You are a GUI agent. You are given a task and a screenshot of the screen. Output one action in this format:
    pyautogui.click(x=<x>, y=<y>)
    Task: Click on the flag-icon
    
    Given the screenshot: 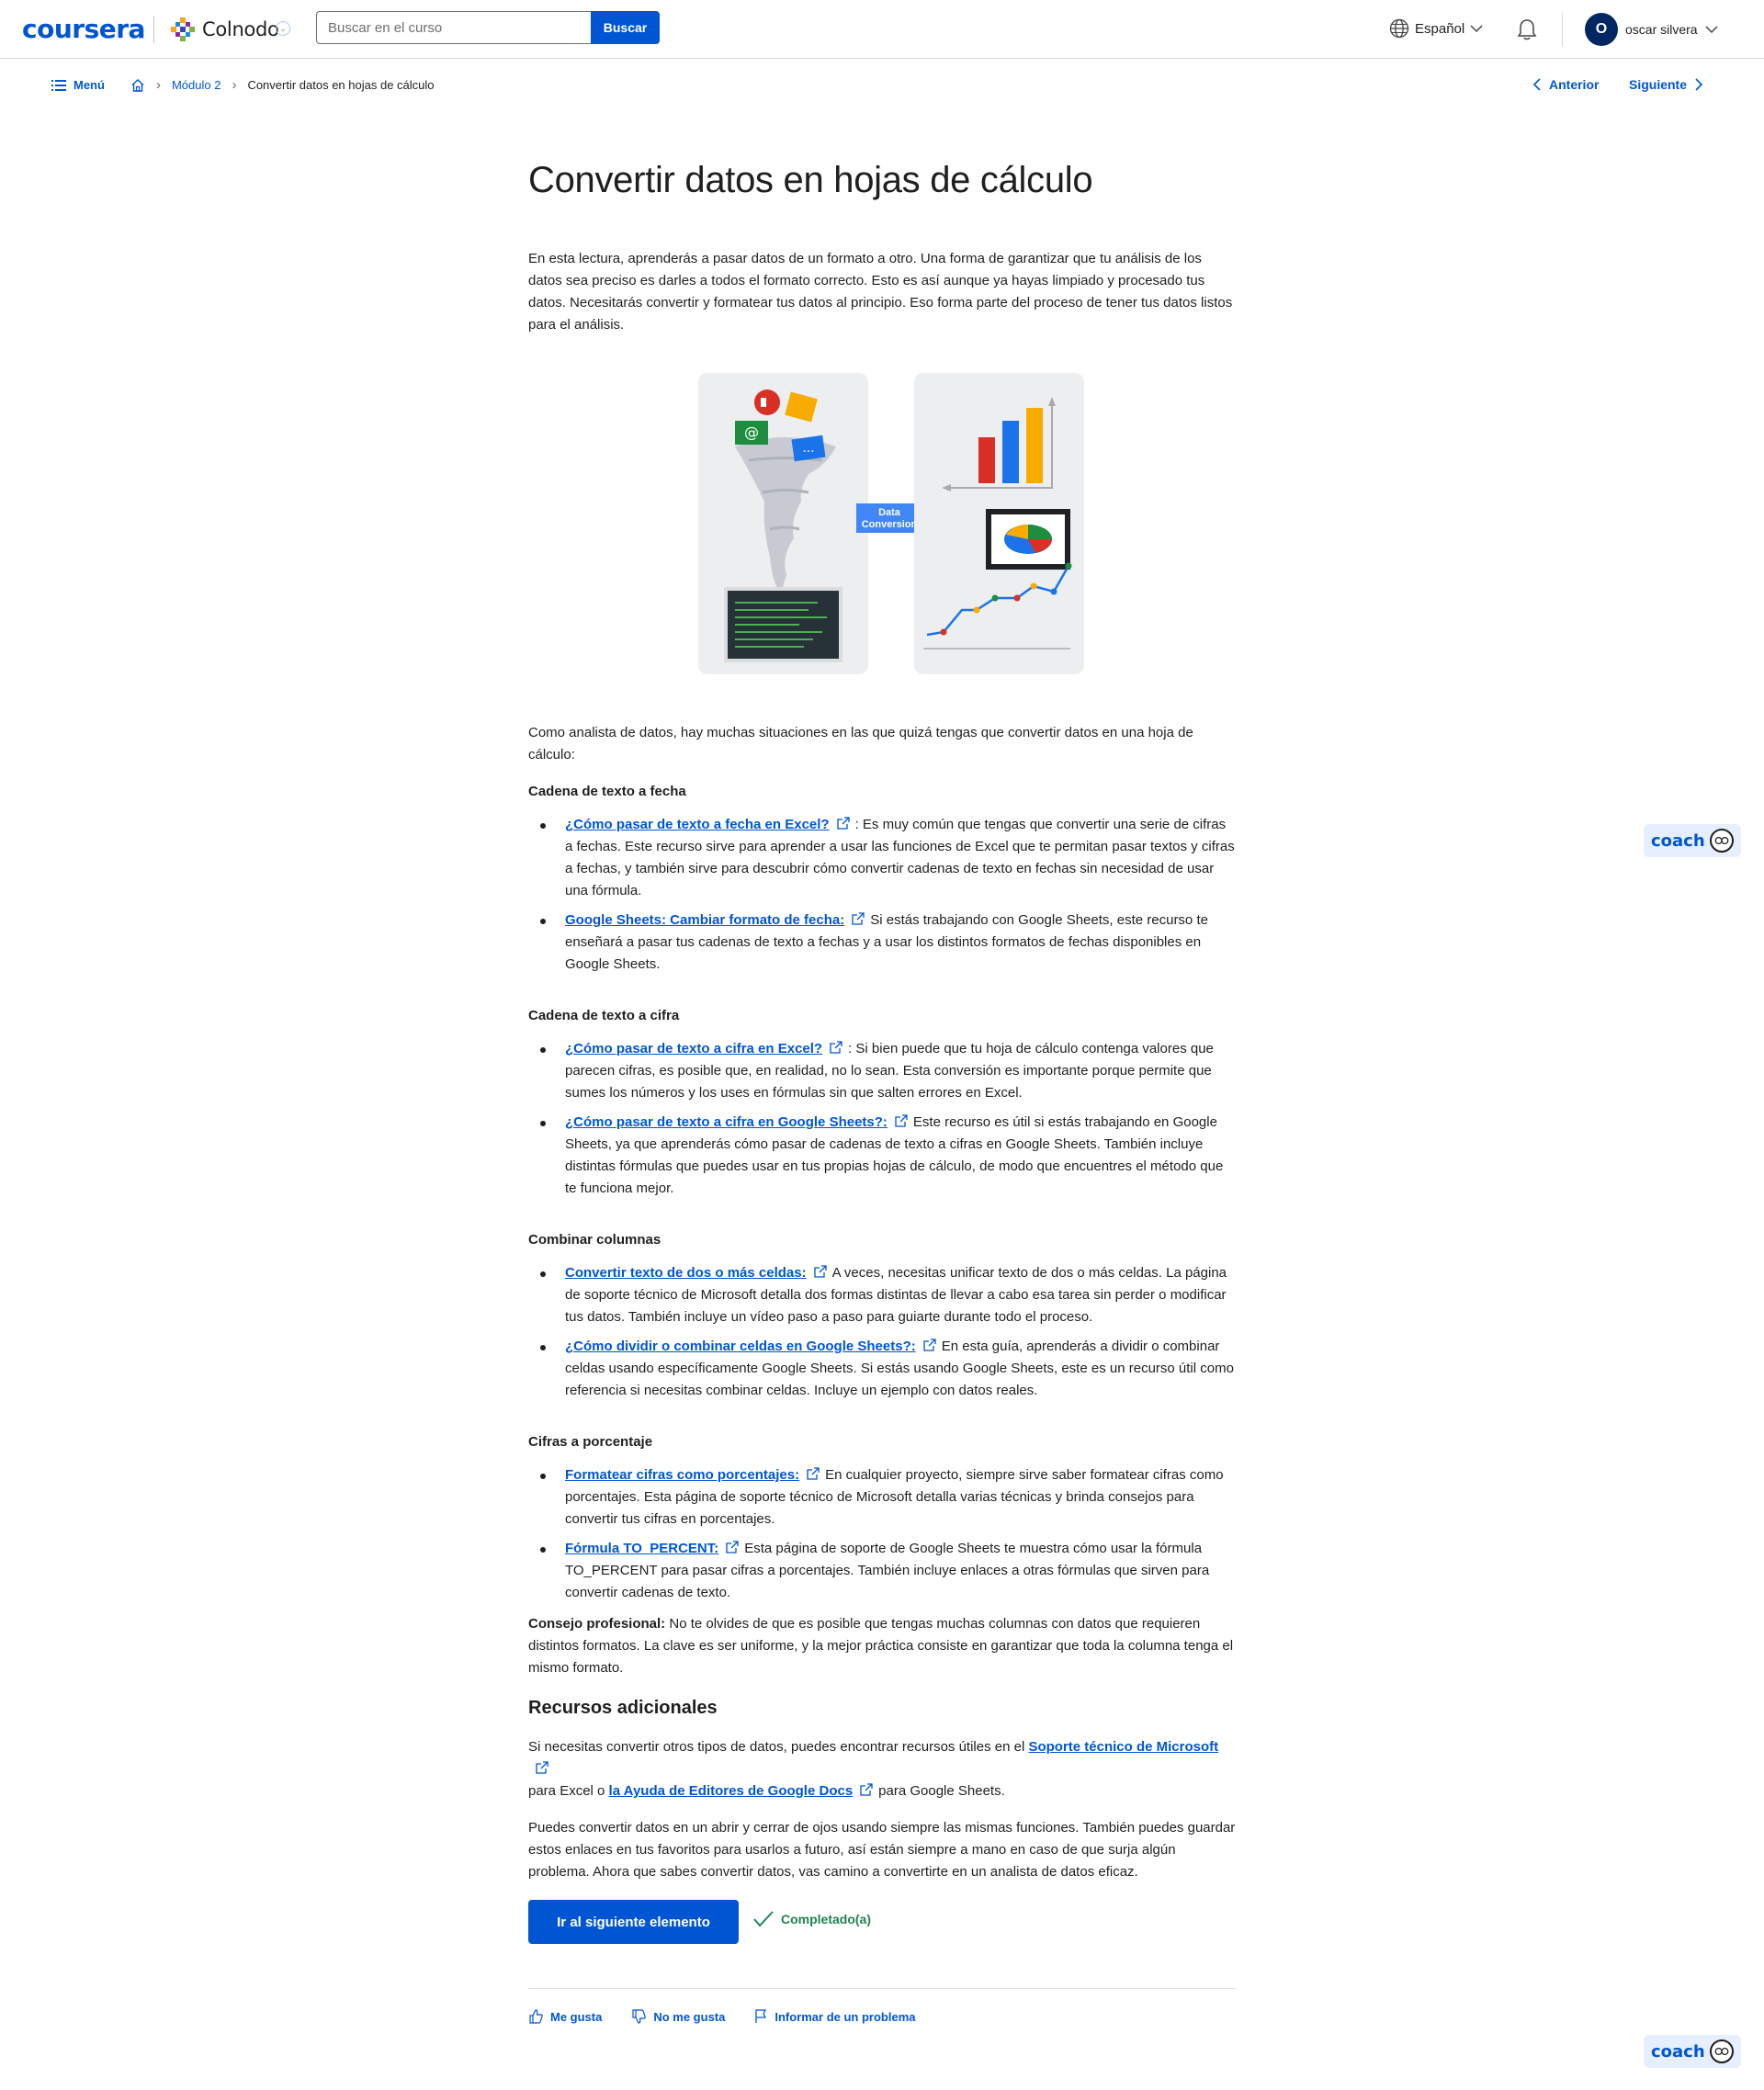 What is the action you would take?
    pyautogui.click(x=761, y=2016)
    